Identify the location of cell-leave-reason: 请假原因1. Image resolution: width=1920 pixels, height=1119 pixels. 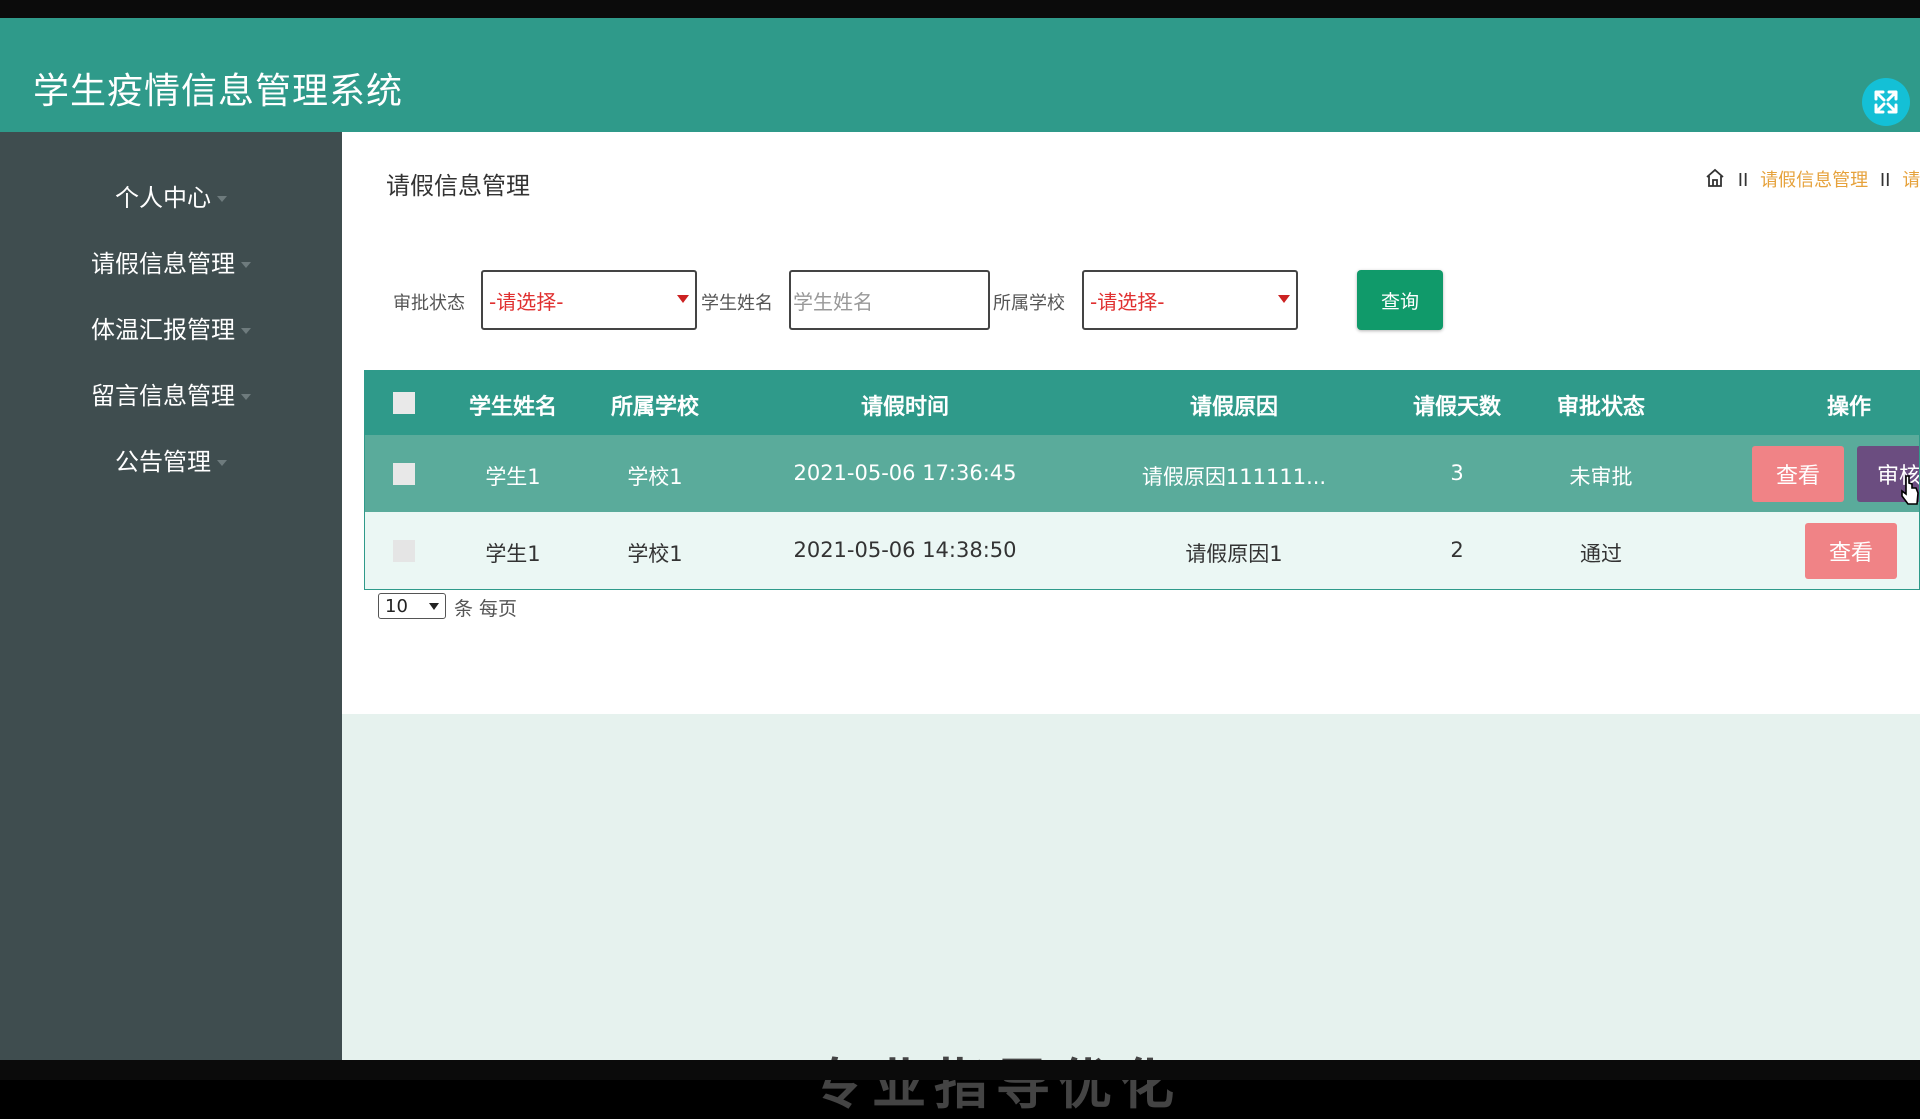
(1234, 554).